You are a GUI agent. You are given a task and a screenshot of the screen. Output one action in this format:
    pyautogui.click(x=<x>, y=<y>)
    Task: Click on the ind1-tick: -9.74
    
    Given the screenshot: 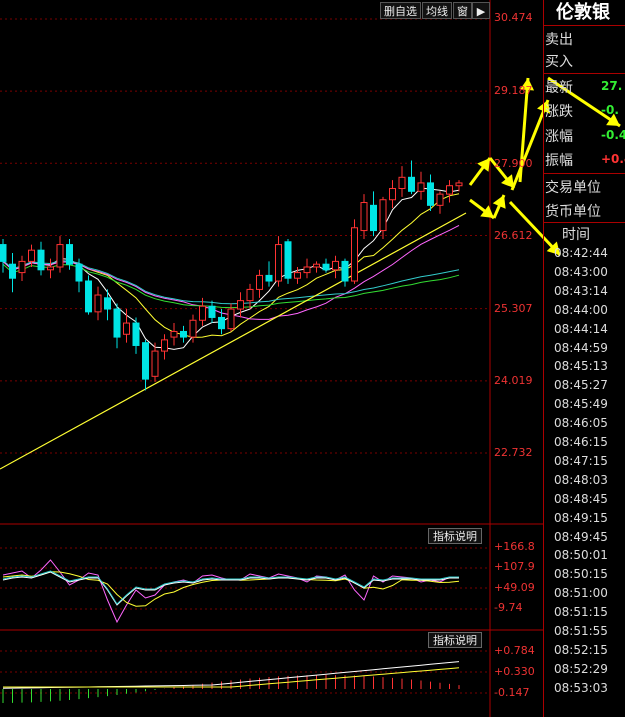 What is the action you would take?
    pyautogui.click(x=508, y=607)
    